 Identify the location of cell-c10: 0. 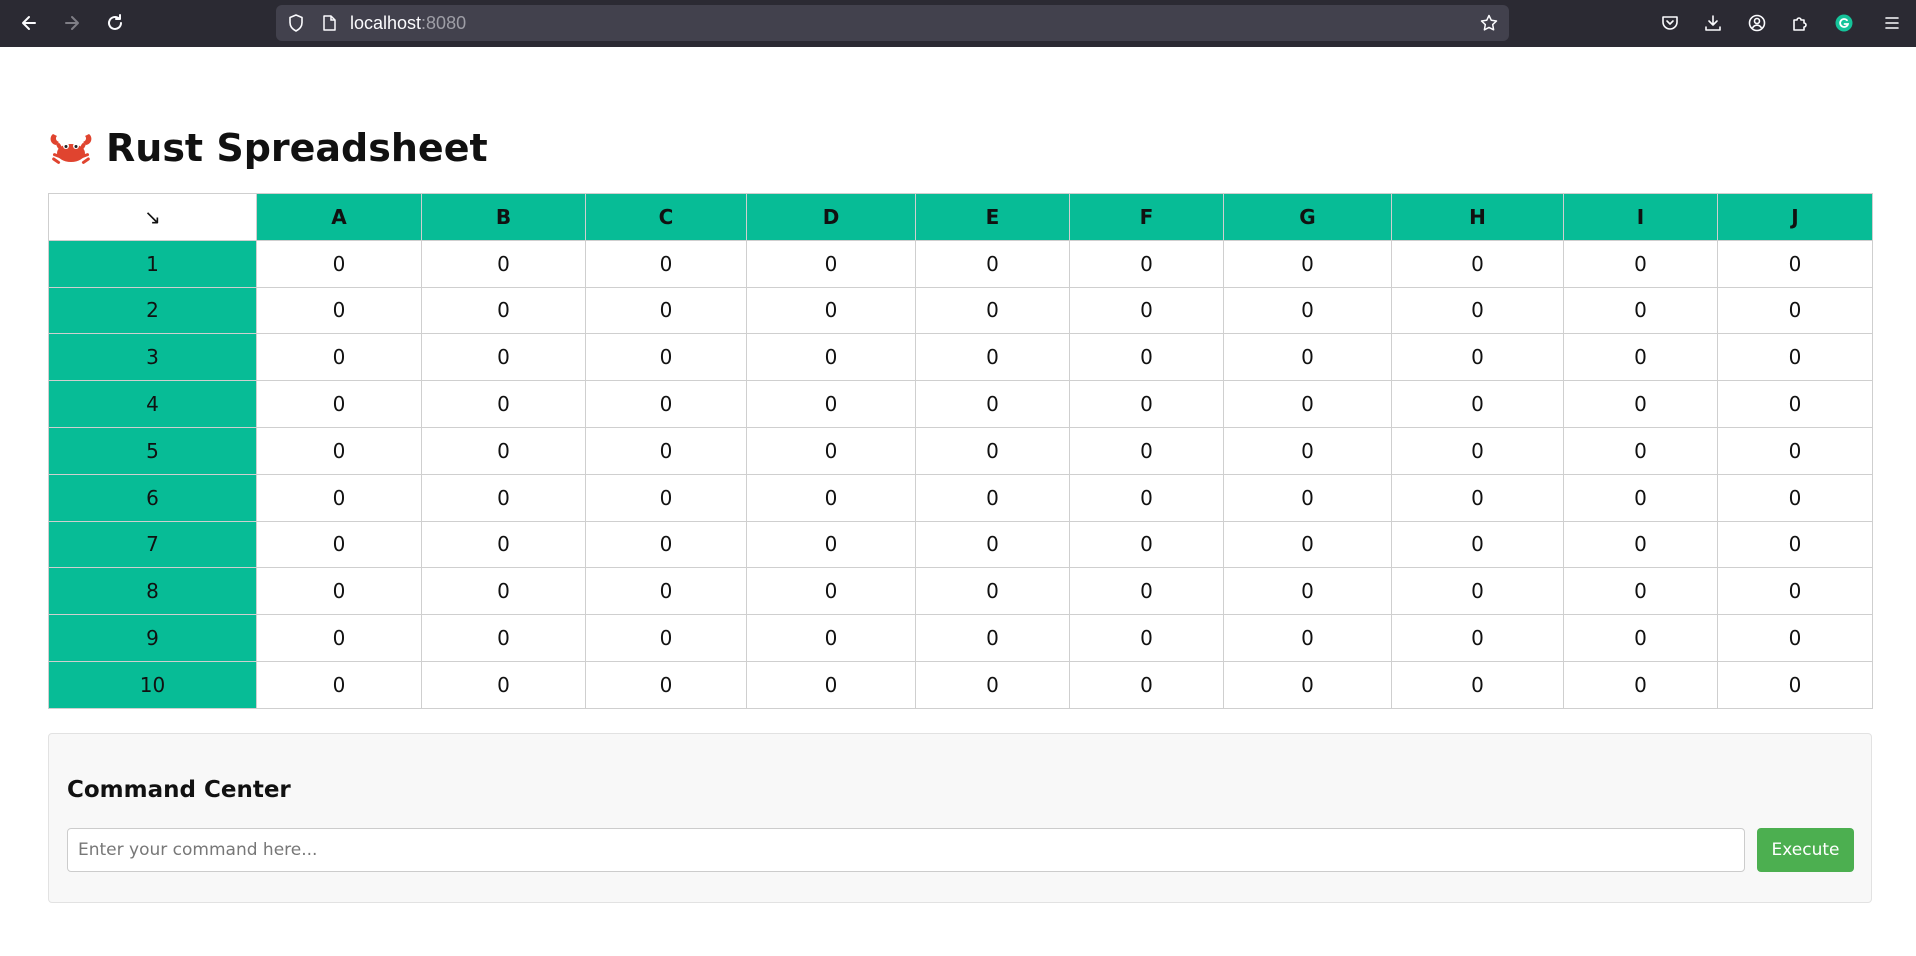
(666, 684).